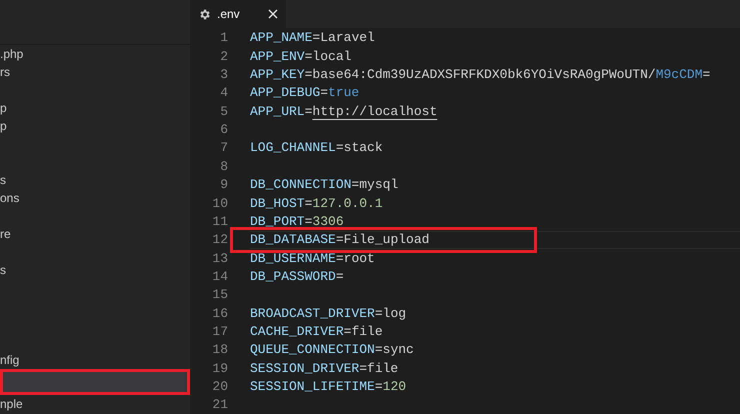 The height and width of the screenshot is (414, 740). What do you see at coordinates (219, 369) in the screenshot?
I see `line-number: 19` at bounding box center [219, 369].